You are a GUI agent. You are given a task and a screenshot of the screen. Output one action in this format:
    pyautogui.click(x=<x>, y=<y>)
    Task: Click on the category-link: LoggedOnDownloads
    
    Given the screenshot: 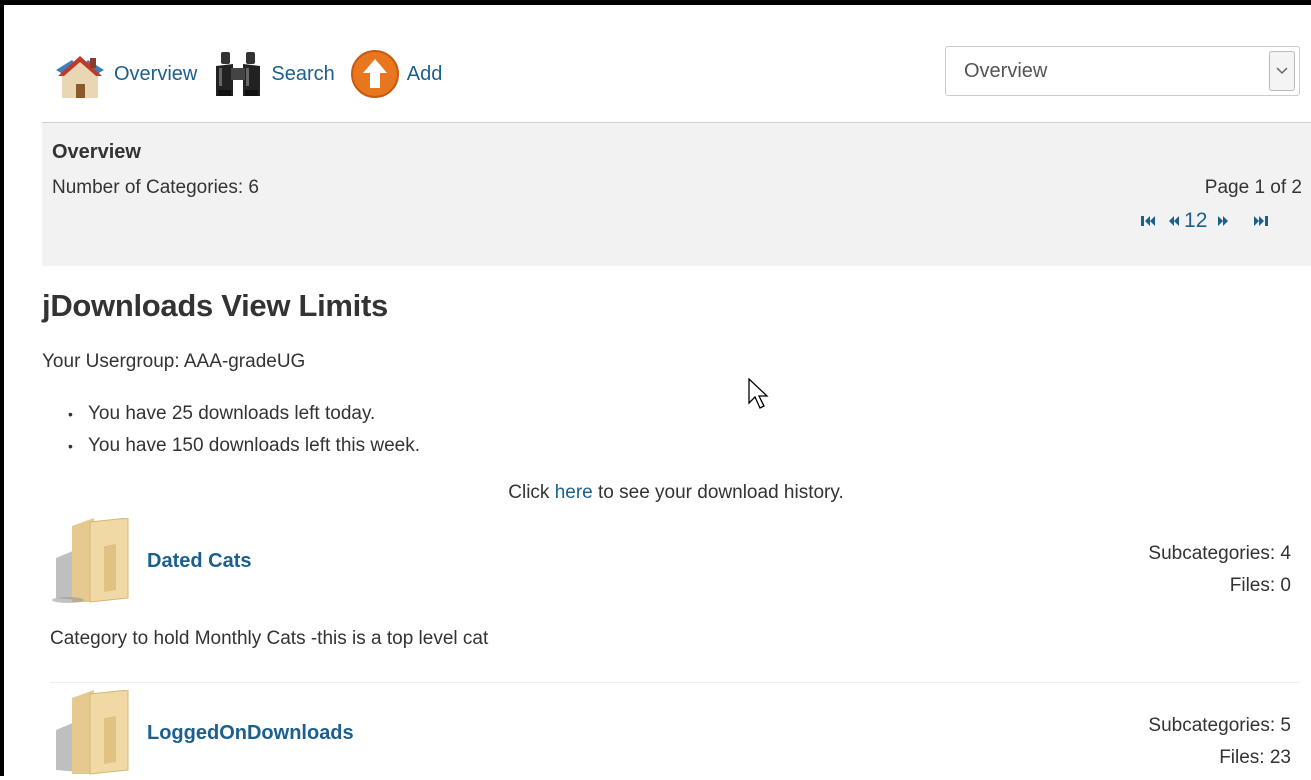 What is the action you would take?
    pyautogui.click(x=250, y=733)
    